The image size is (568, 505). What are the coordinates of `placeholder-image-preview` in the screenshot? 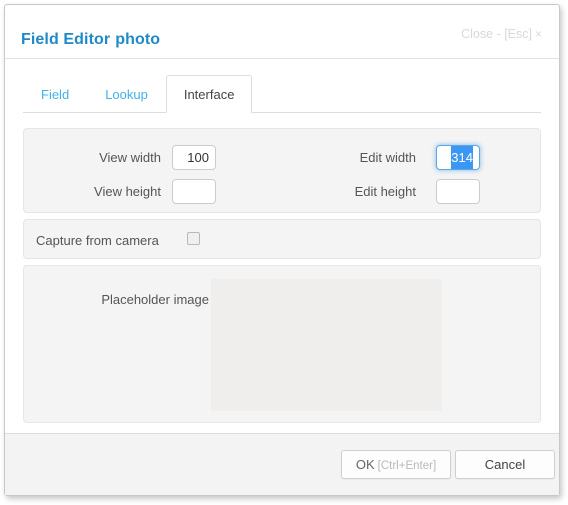 It's located at (326, 345).